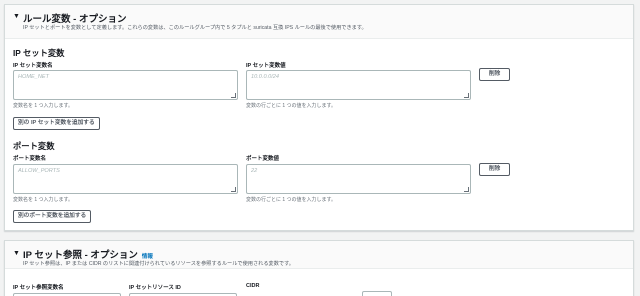  Describe the element at coordinates (291, 200) in the screenshot. I see `port-value-hint: 変数の行ごとに 1 つの値を入力します。` at that location.